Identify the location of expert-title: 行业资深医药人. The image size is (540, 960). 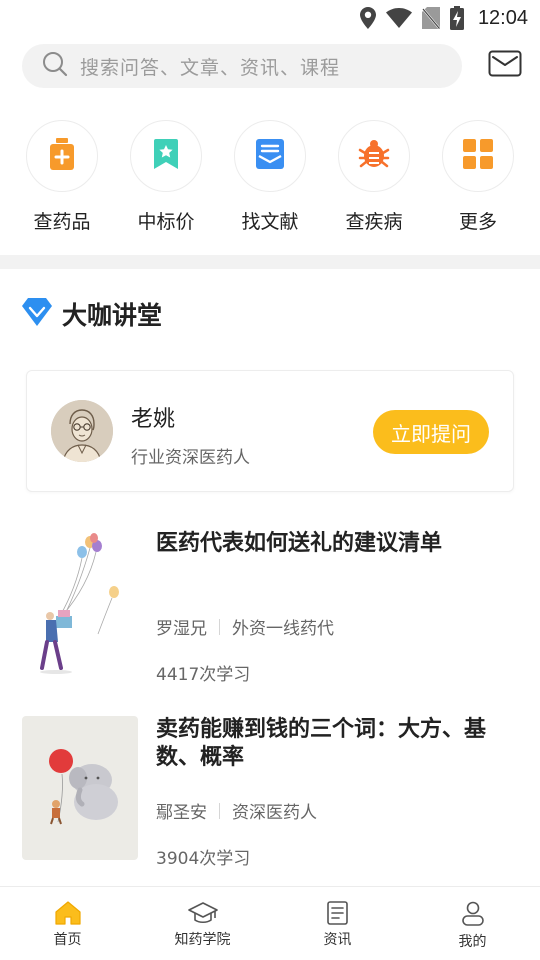
(190, 458).